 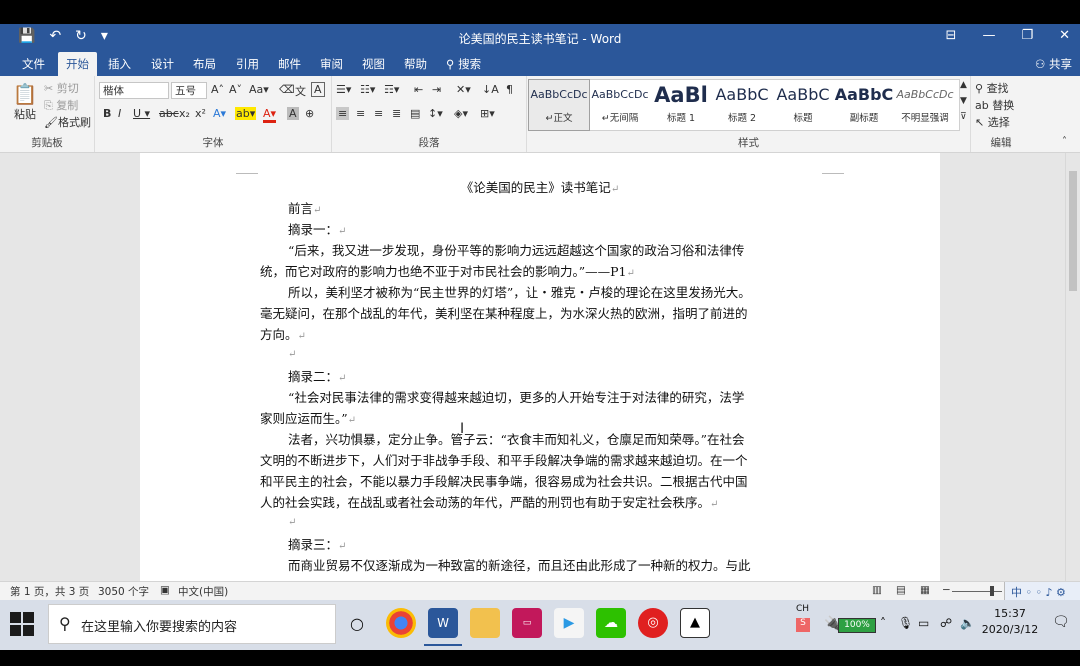 I want to click on styles-scroll-up-icon: ▲, so click(x=963, y=85).